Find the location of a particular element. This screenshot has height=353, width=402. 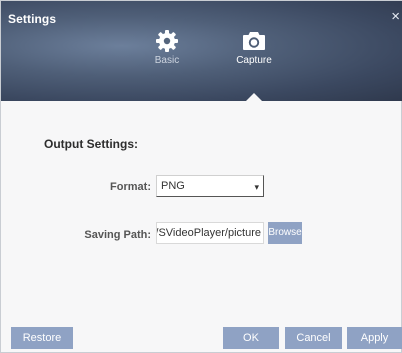

ok-button: OK is located at coordinates (251, 338).